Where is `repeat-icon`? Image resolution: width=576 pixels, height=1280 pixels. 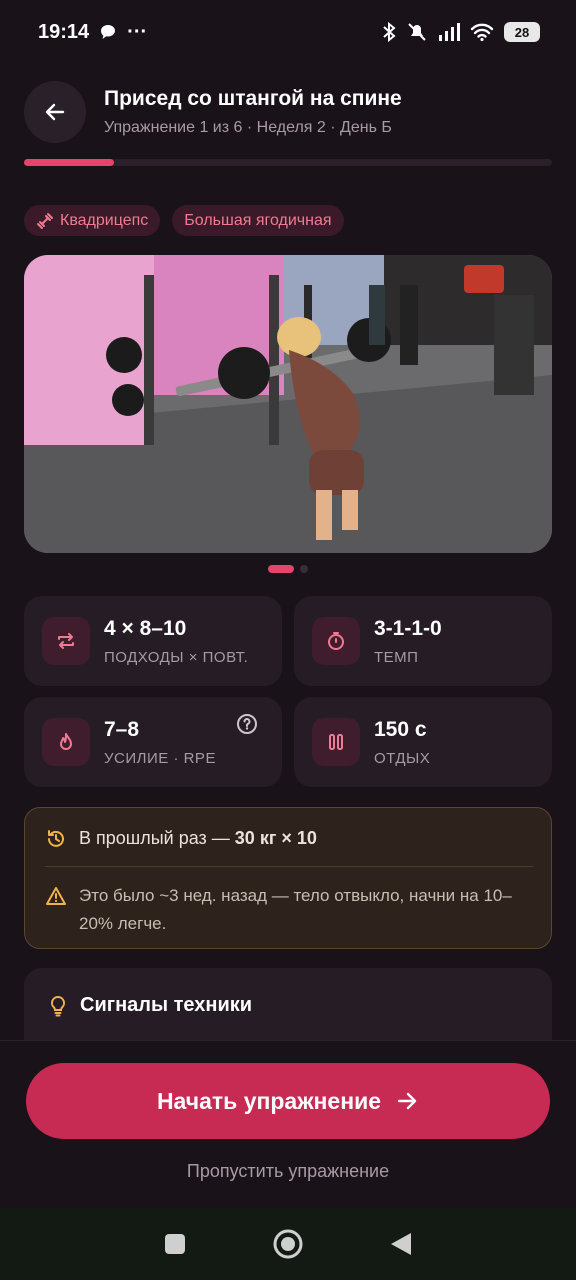
repeat-icon is located at coordinates (66, 641).